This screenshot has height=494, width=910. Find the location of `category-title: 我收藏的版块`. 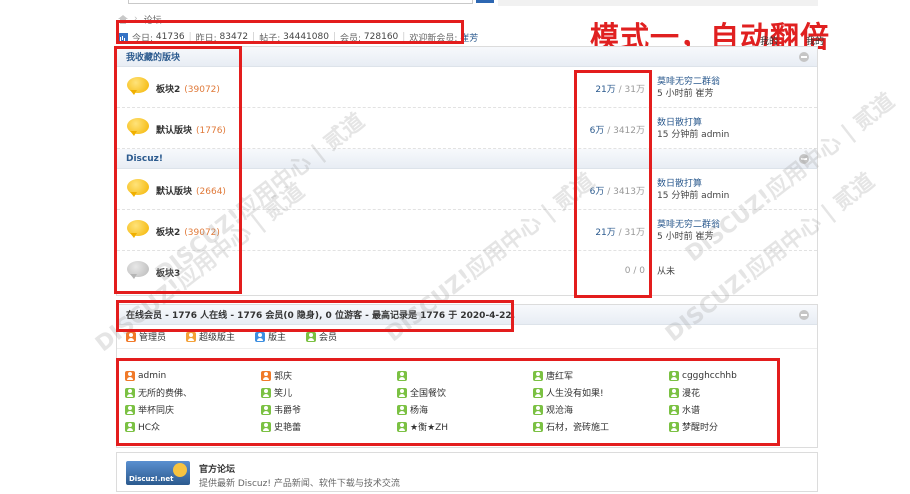

category-title: 我收藏的版块 is located at coordinates (153, 56).